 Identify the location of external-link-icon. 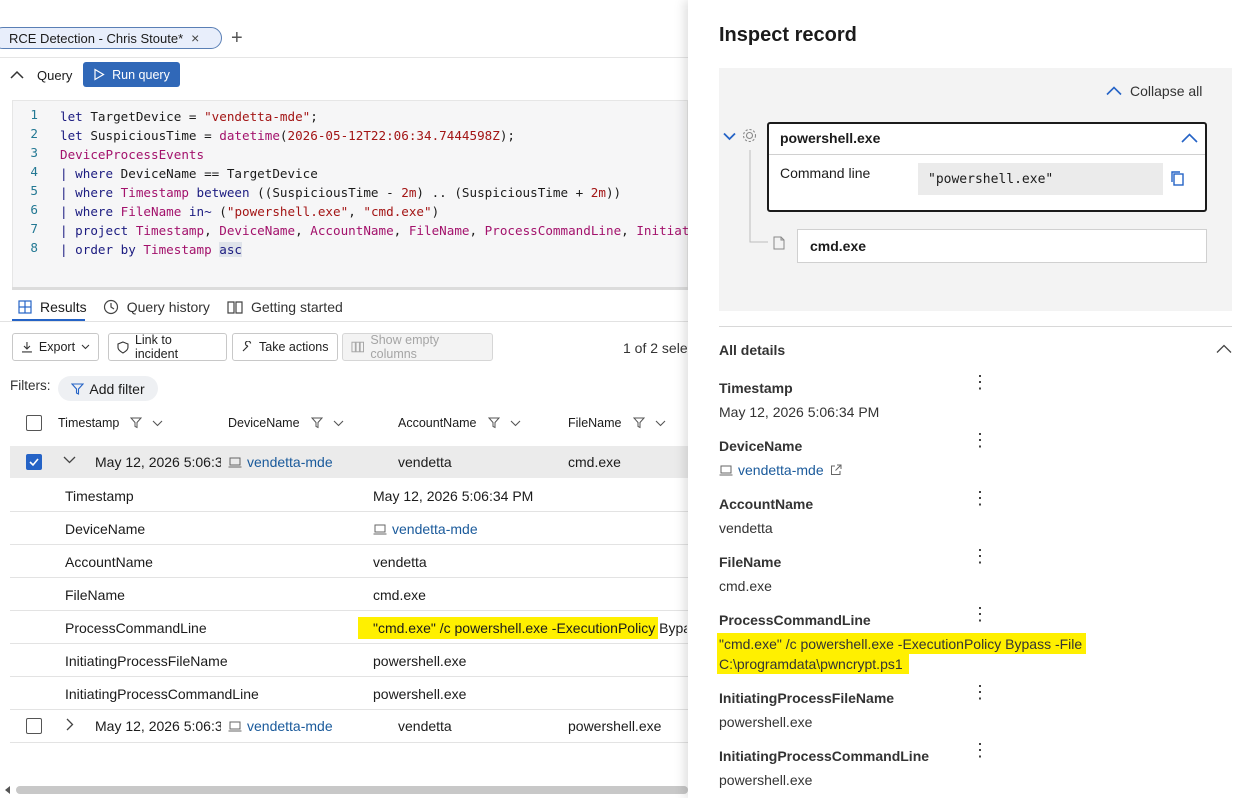
(836, 470).